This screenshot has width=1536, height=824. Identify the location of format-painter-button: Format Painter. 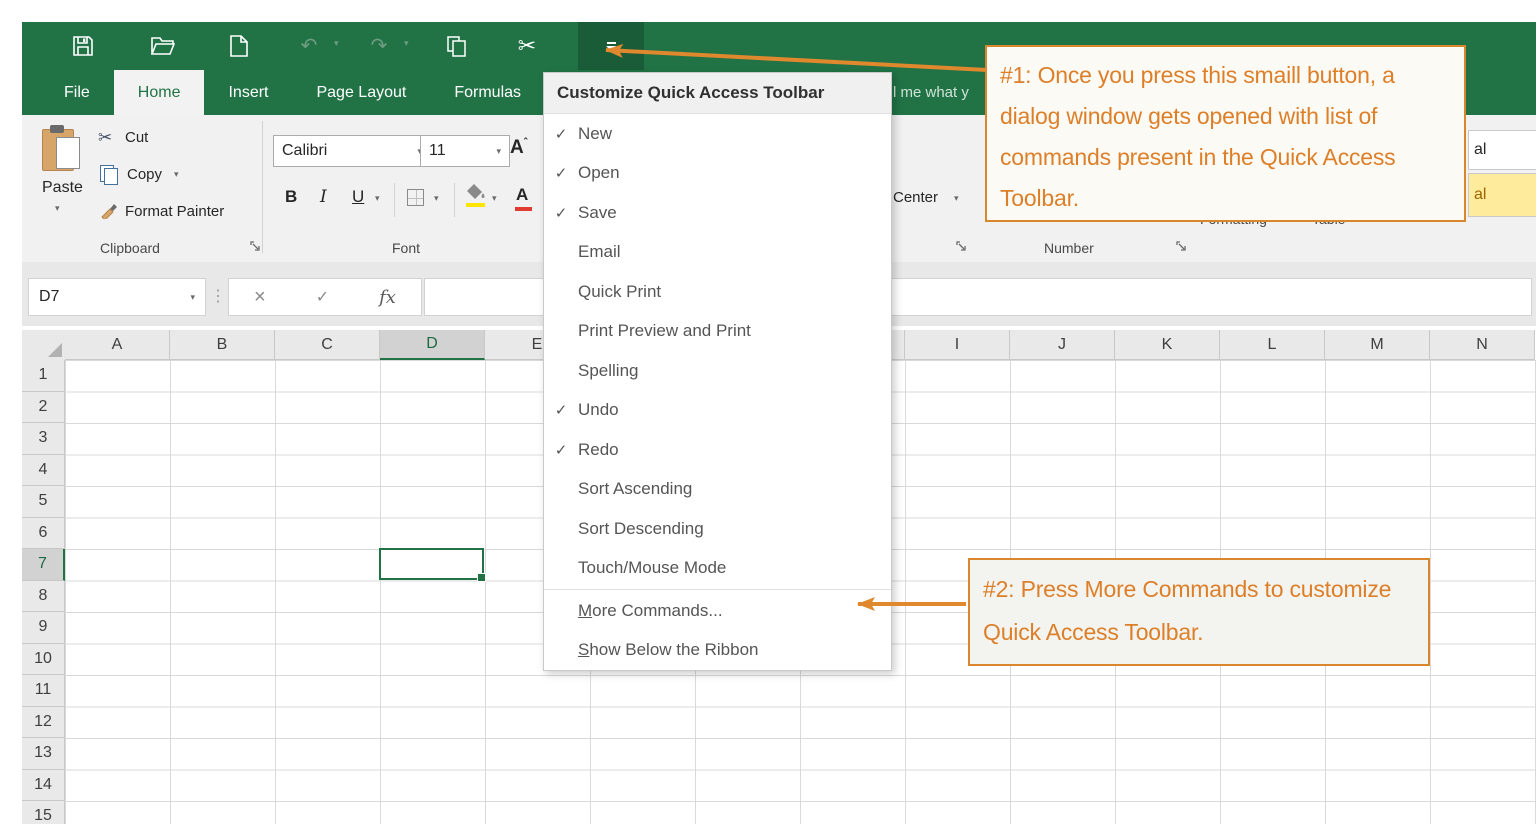
(174, 211).